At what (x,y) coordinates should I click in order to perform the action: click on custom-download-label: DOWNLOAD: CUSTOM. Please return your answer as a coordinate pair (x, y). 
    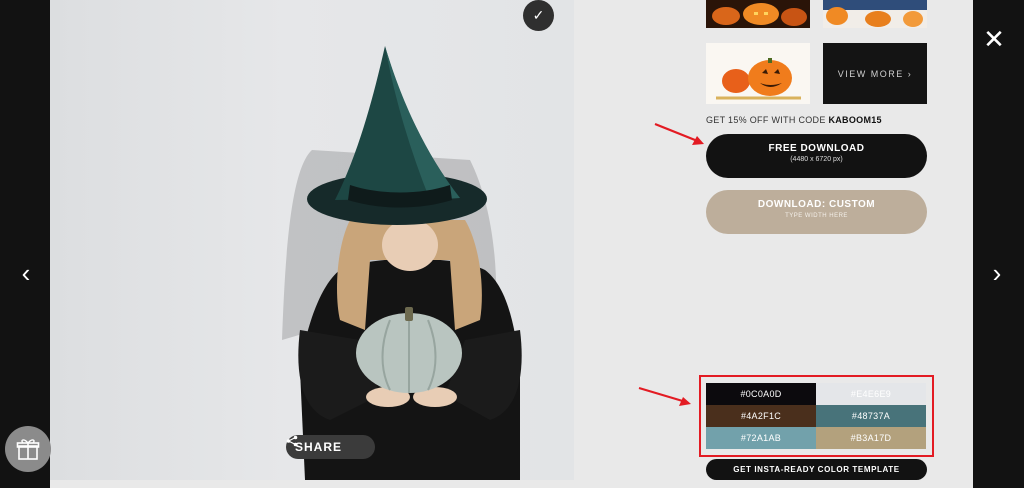
    Looking at the image, I should click on (816, 204).